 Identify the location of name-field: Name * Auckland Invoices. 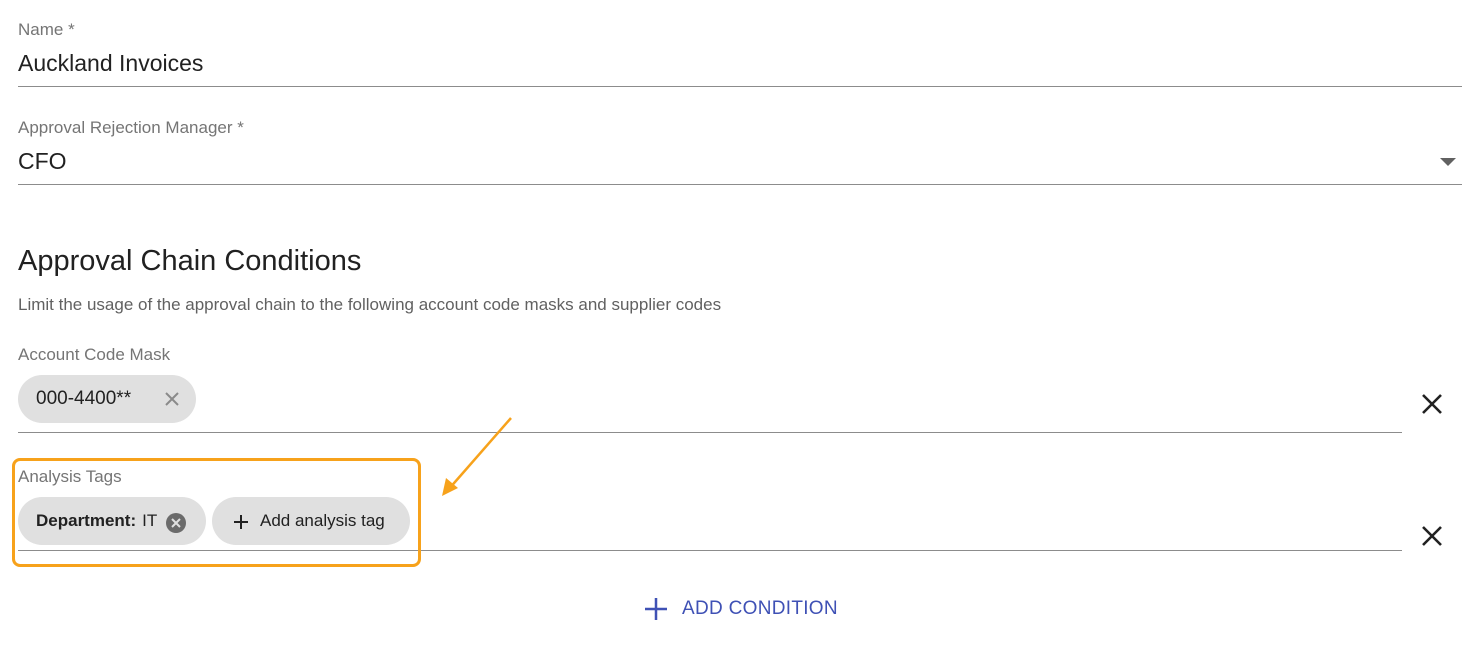
(740, 53).